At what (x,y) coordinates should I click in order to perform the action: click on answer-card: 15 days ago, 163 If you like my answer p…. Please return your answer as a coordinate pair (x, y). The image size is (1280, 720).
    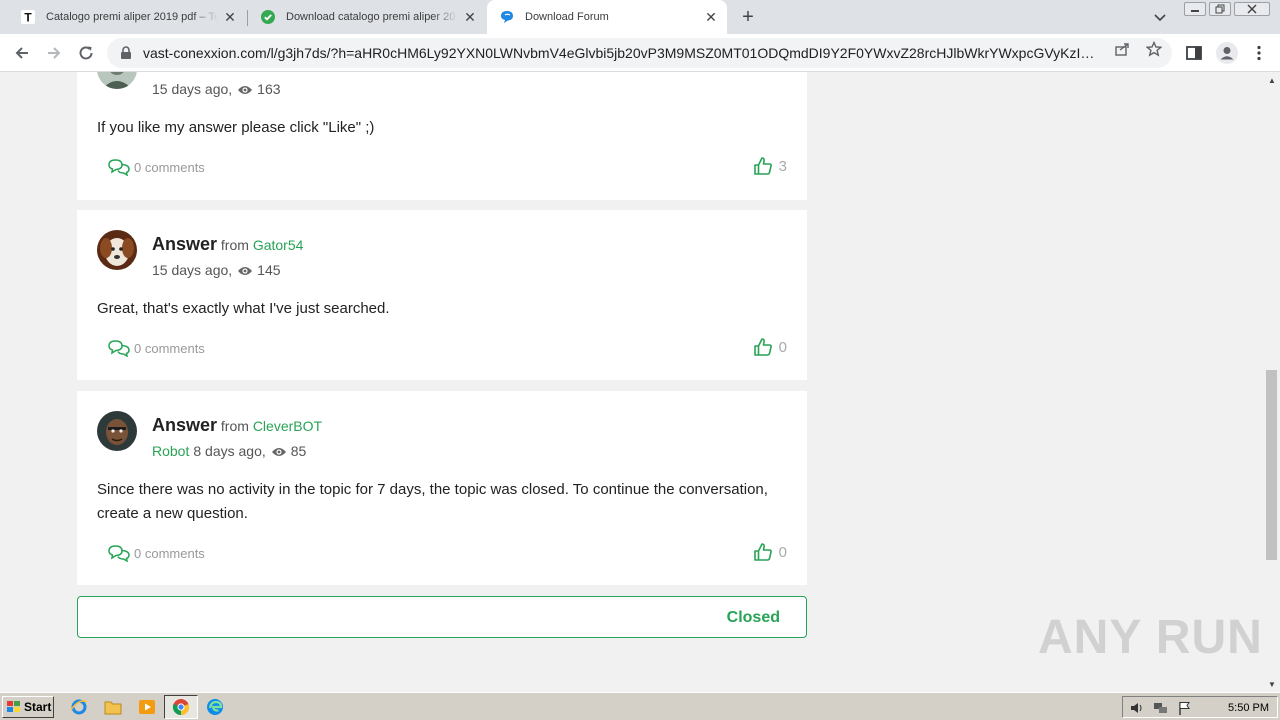
    Looking at the image, I should click on (442, 136).